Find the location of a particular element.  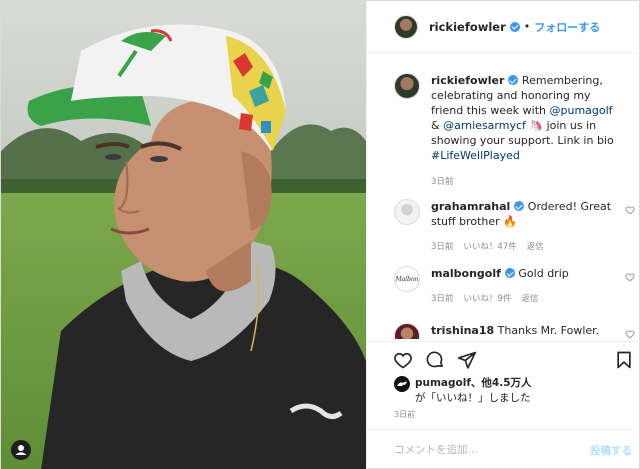

likes-suffix: が「いいね！」しました is located at coordinates (473, 398).